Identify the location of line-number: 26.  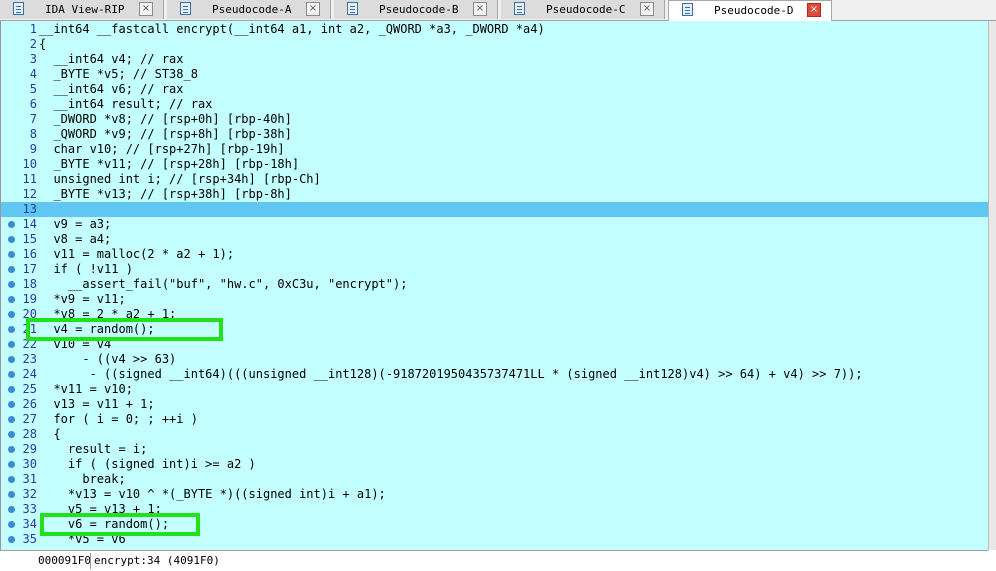
(29, 404).